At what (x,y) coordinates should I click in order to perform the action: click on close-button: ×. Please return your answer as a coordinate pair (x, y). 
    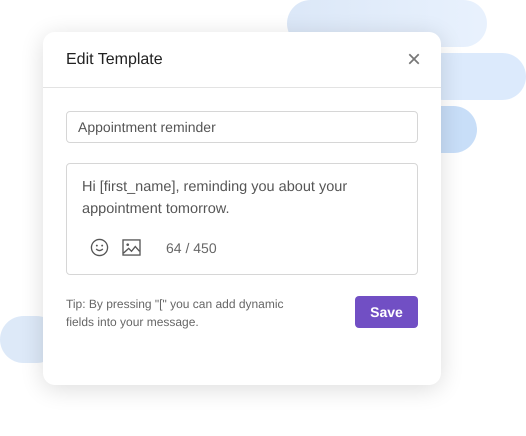
    Looking at the image, I should click on (413, 60).